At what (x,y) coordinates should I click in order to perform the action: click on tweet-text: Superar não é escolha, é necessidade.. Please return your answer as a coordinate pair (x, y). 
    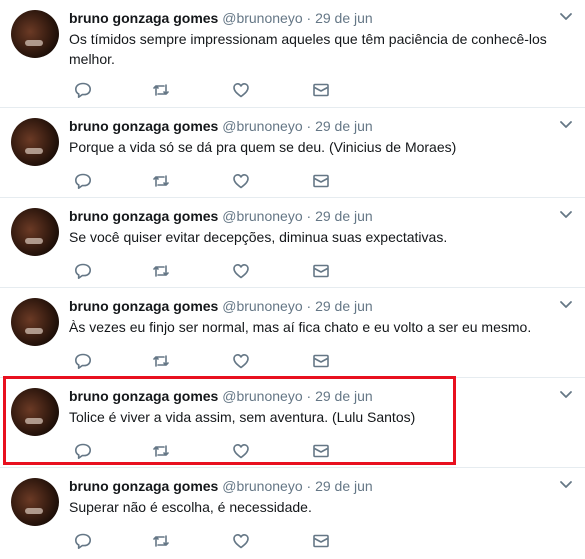
    Looking at the image, I should click on (190, 507).